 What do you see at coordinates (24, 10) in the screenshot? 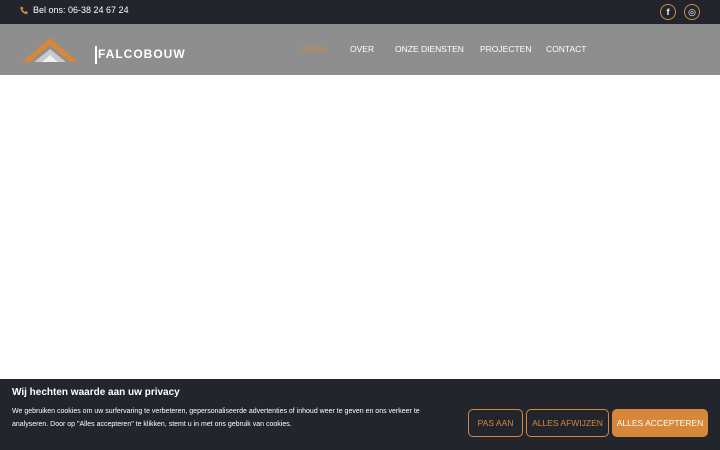
I see `phone-icon` at bounding box center [24, 10].